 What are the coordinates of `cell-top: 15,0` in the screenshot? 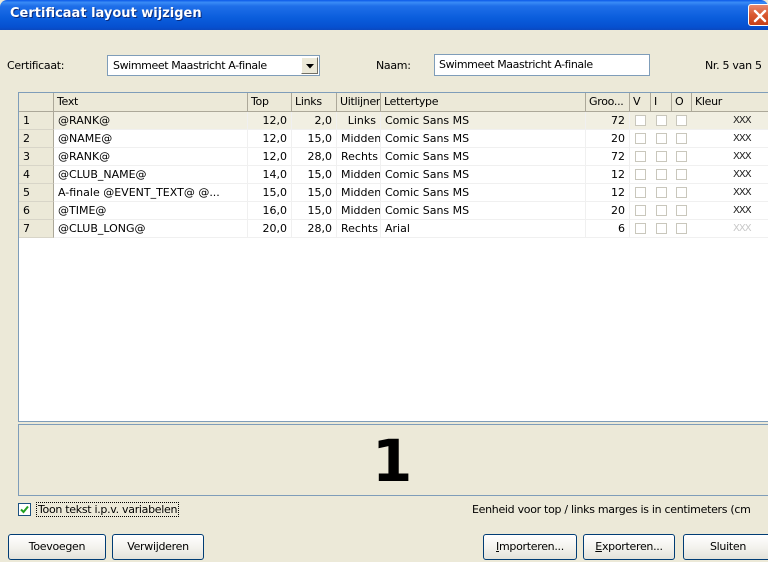 It's located at (270, 193).